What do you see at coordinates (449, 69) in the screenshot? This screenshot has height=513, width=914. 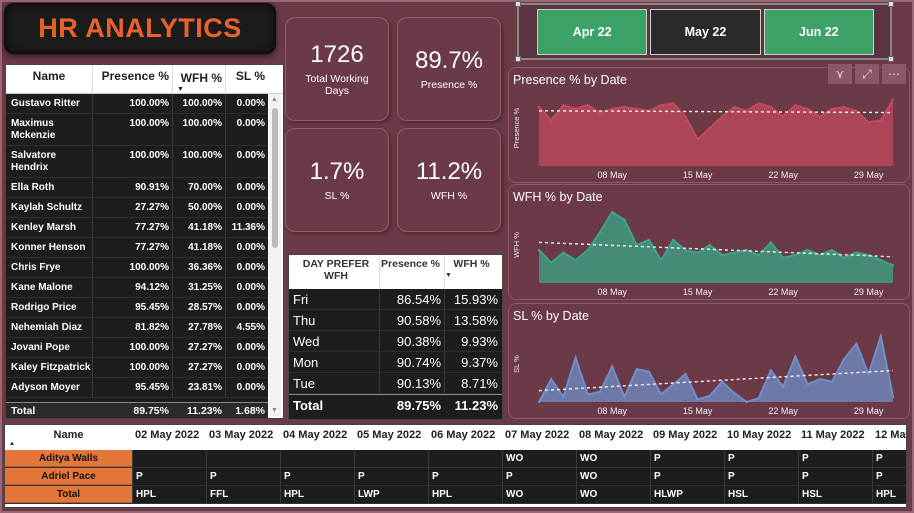 I see `kpi-presence: 89.7% Presence %` at bounding box center [449, 69].